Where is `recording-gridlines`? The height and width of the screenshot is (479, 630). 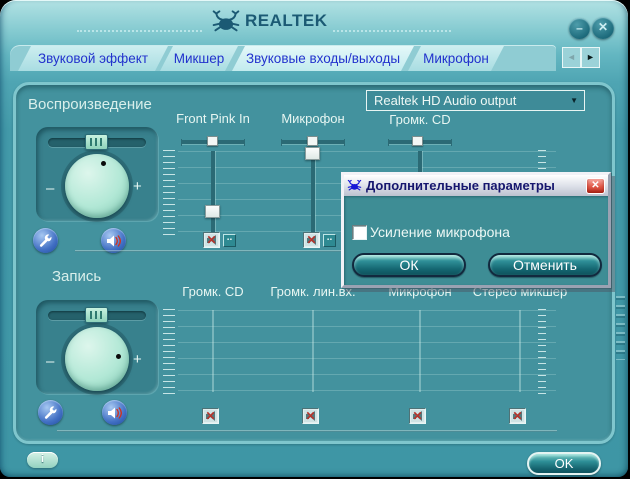 recording-gridlines is located at coordinates (367, 352).